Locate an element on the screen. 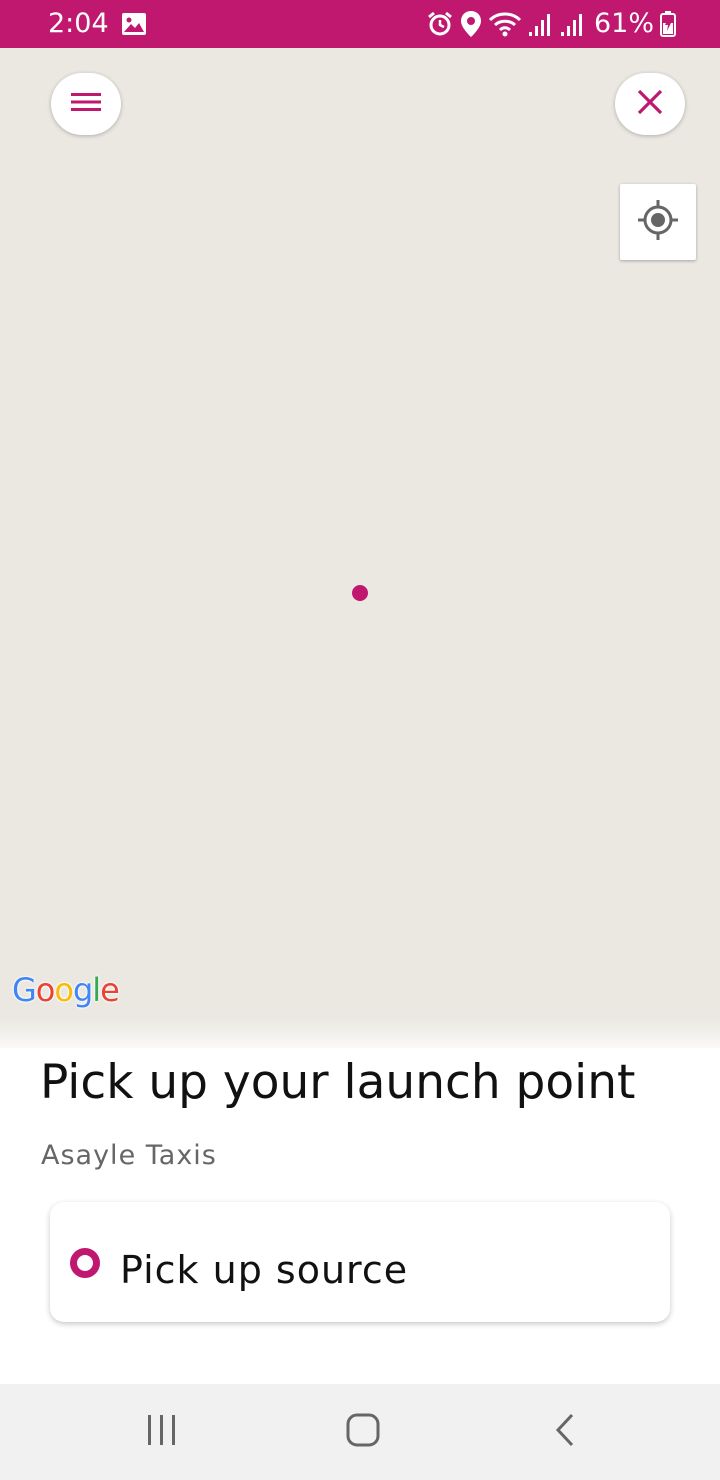 The image size is (720, 1480). menu-button is located at coordinates (86, 104).